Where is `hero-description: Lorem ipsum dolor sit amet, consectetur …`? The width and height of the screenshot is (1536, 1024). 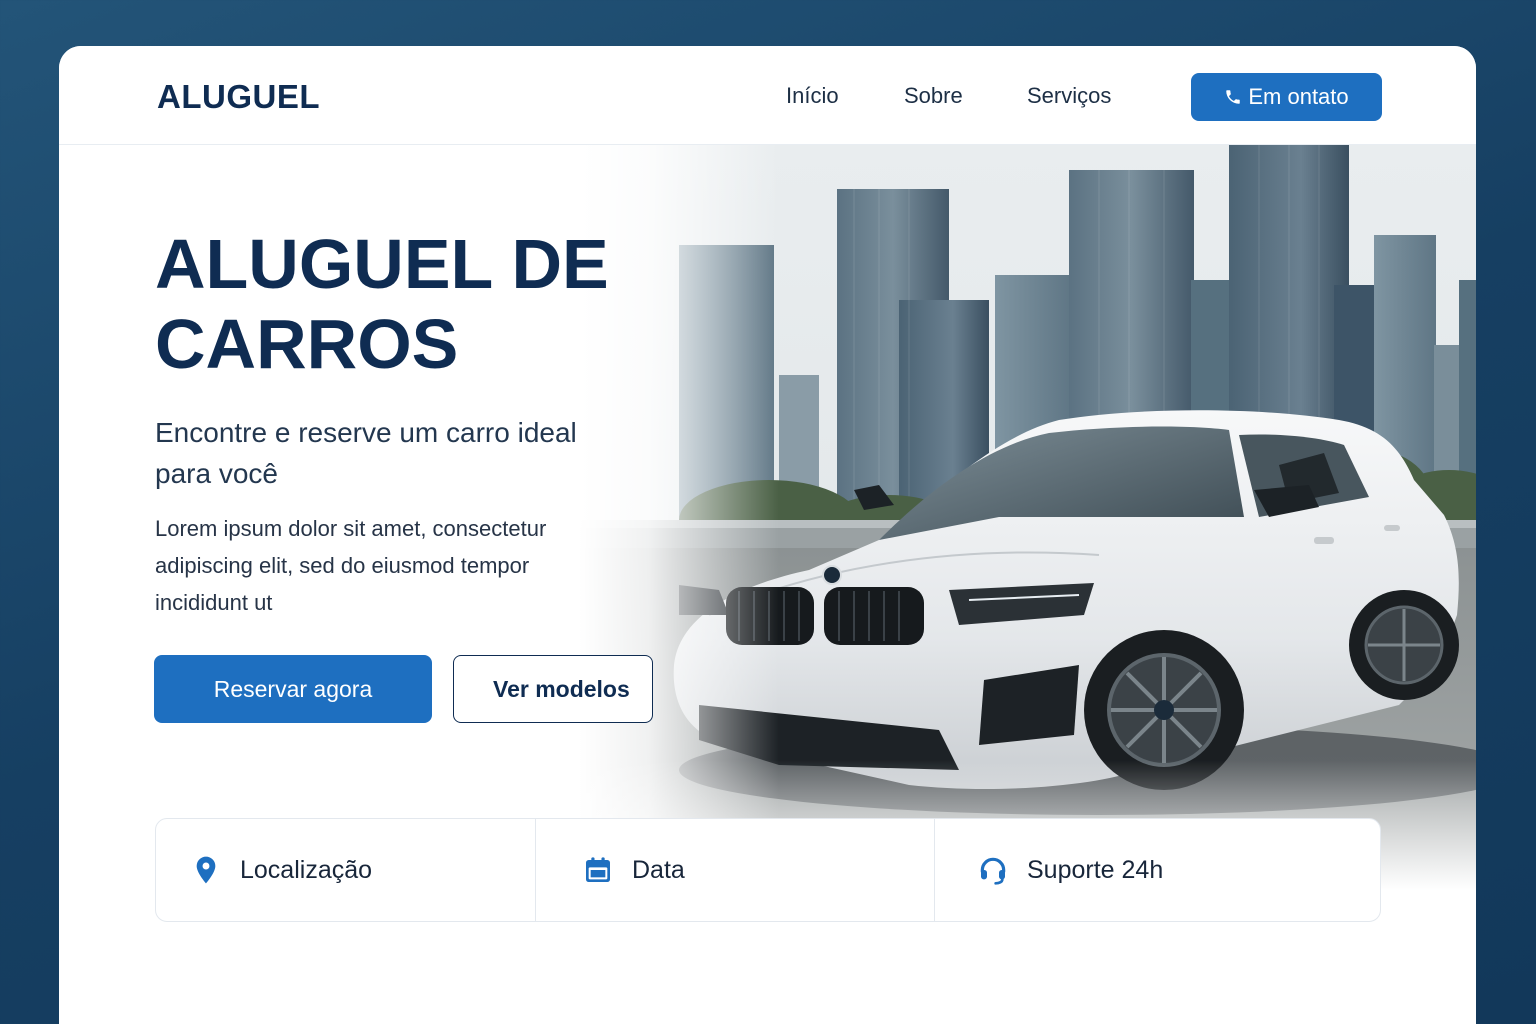 hero-description: Lorem ipsum dolor sit amet, consectetur … is located at coordinates (351, 565).